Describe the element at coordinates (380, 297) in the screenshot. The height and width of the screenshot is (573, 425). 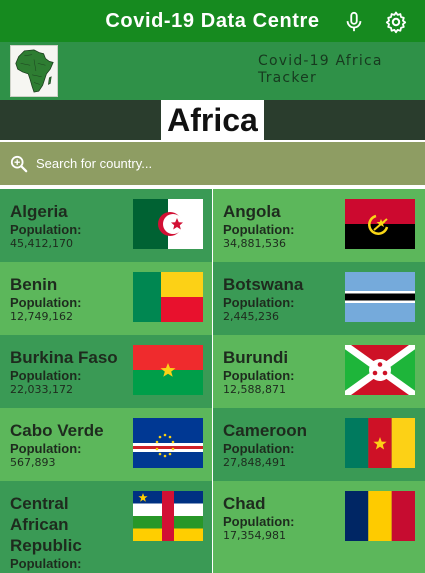
I see `botswana-flag` at that location.